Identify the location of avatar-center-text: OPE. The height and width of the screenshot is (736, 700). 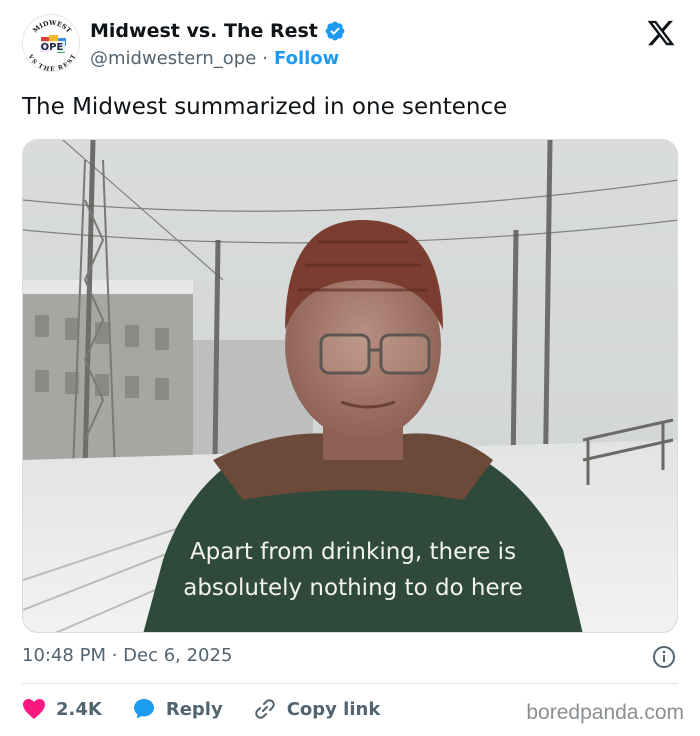
(52, 47).